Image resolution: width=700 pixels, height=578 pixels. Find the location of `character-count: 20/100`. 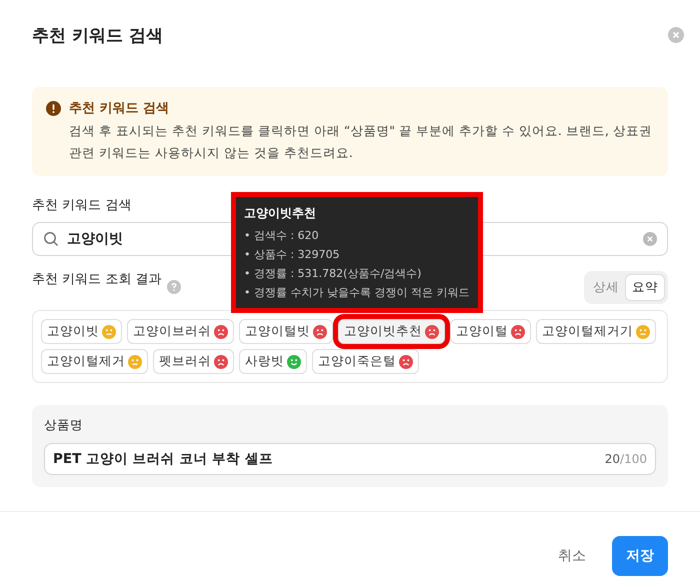

character-count: 20/100 is located at coordinates (625, 459).